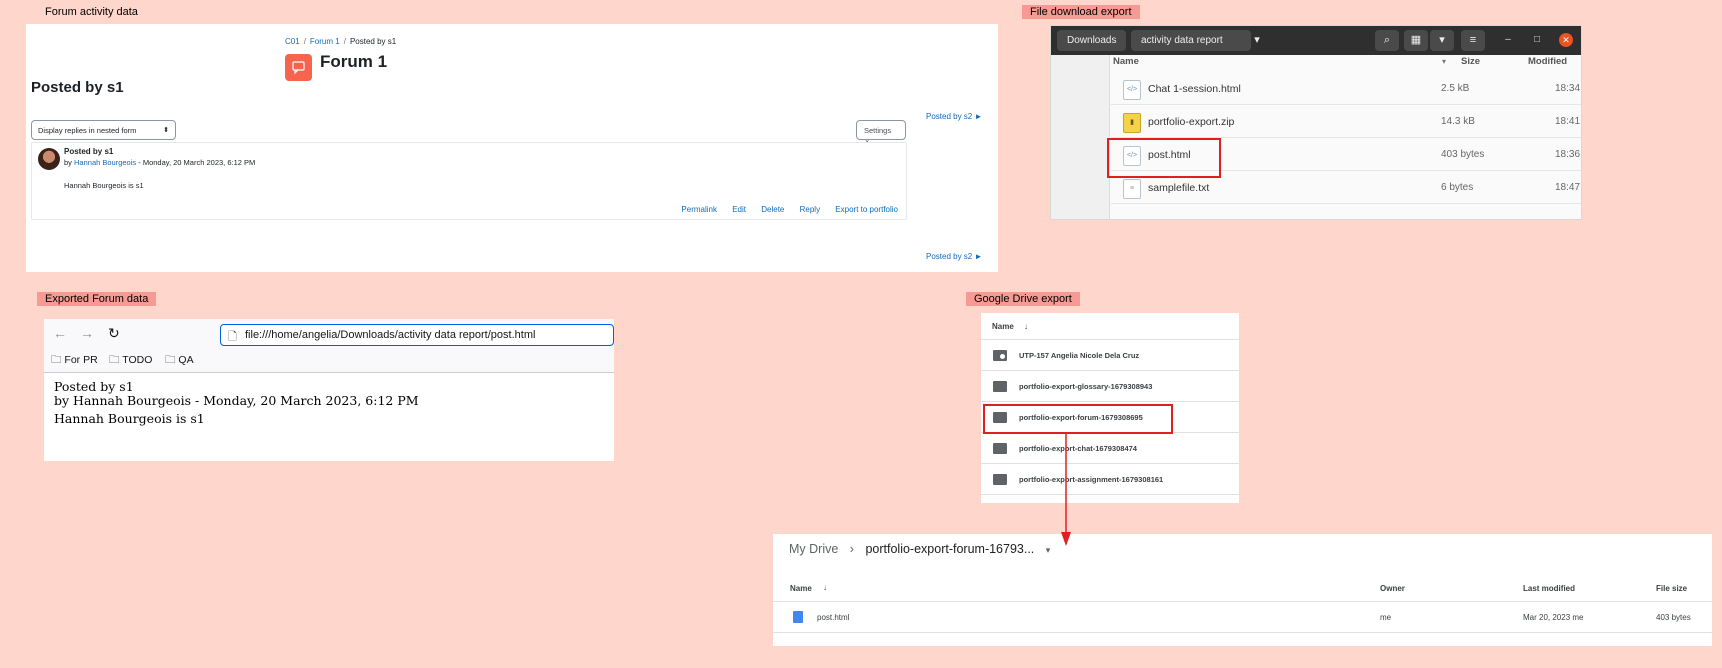 The height and width of the screenshot is (668, 1722). What do you see at coordinates (1547, 64) in the screenshot?
I see `column-header-modified: Modified` at bounding box center [1547, 64].